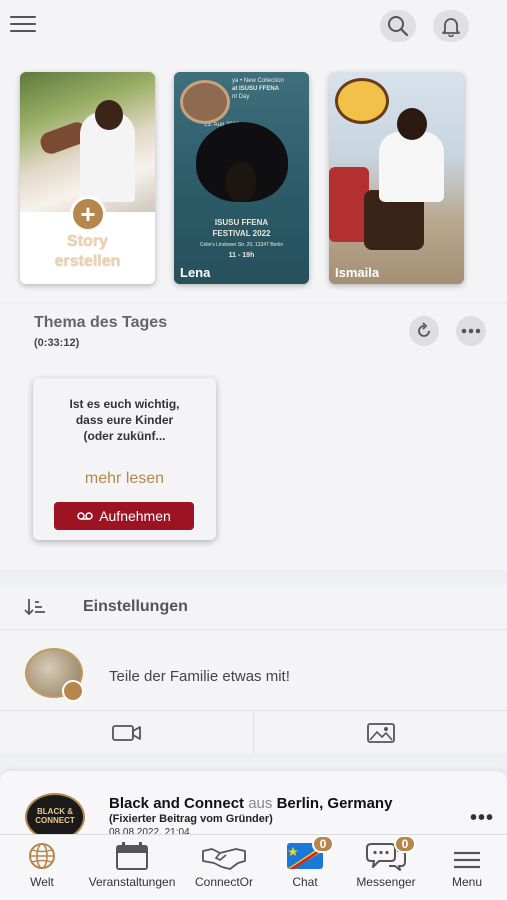 The height and width of the screenshot is (900, 507). Describe the element at coordinates (135, 607) in the screenshot. I see `settings-label: Einstellungen` at that location.